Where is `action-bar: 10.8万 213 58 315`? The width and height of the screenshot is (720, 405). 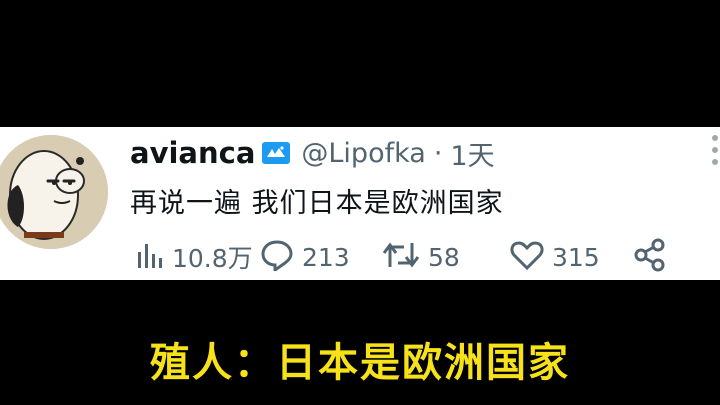 action-bar: 10.8万 213 58 315 is located at coordinates (425, 257).